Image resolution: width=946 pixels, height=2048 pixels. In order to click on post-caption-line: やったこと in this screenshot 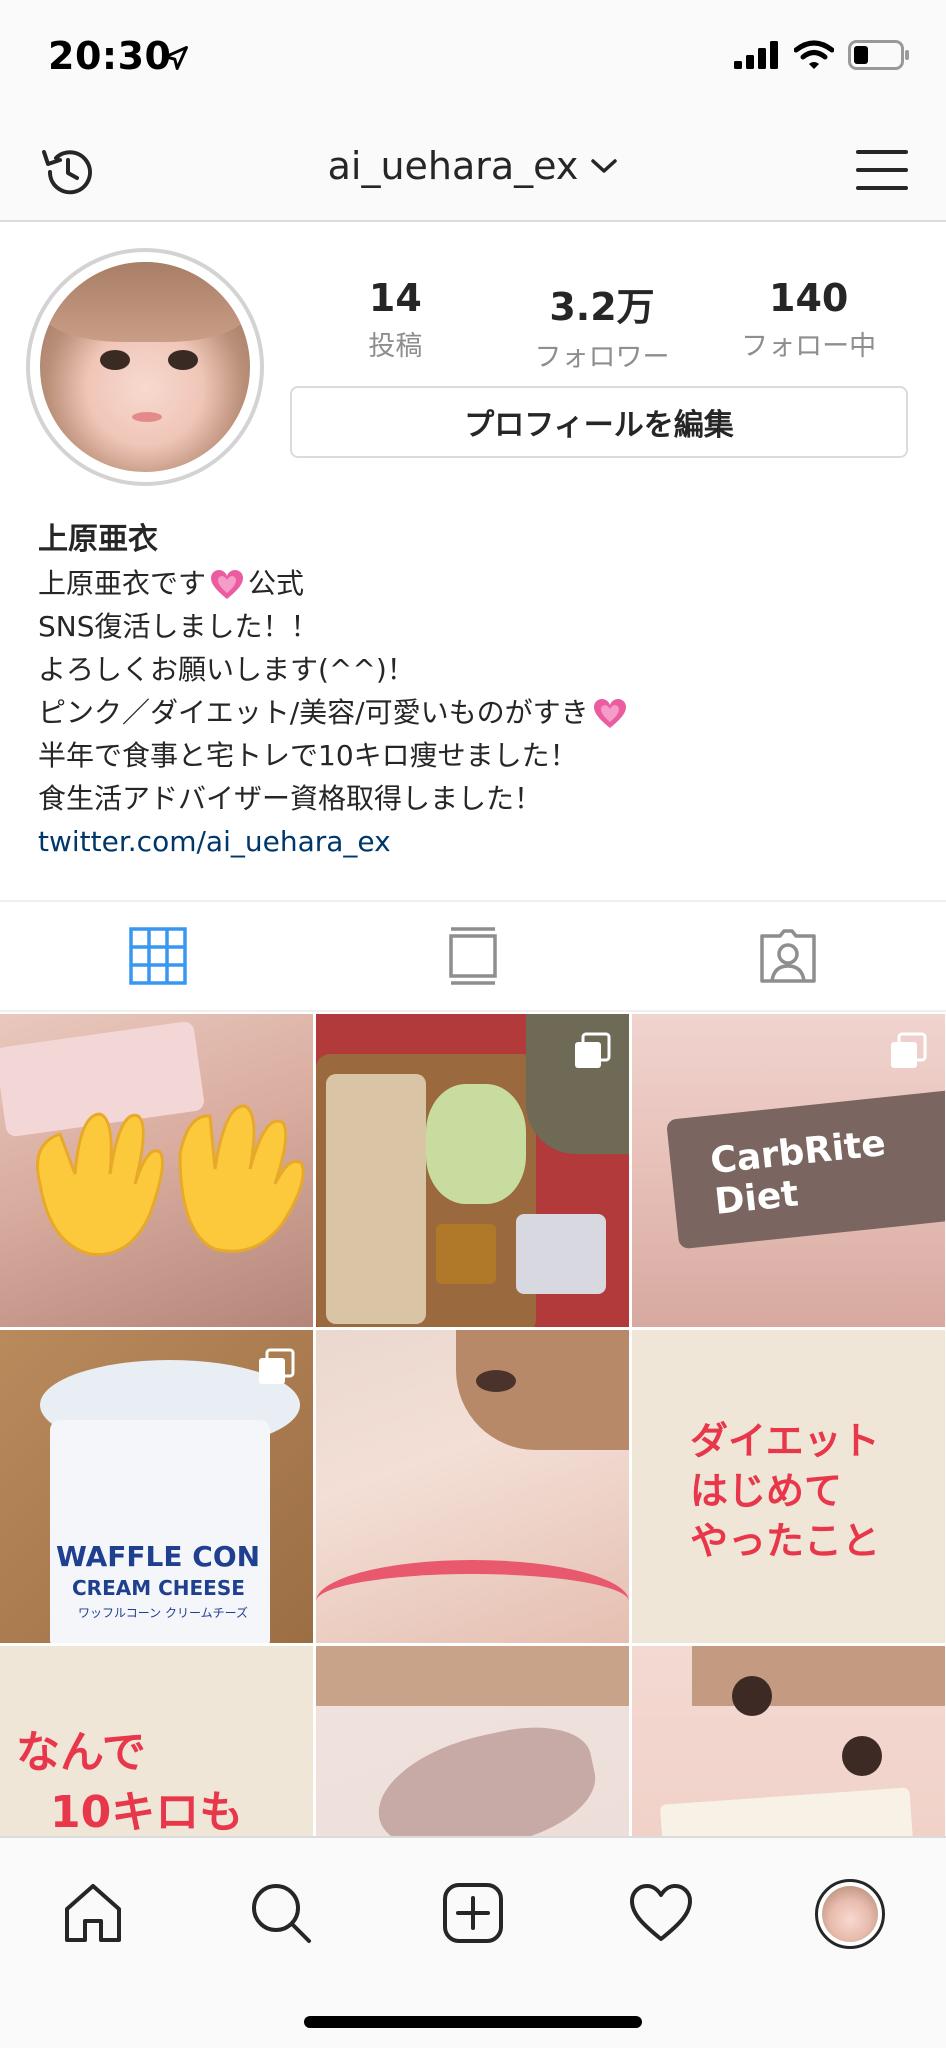, I will do `click(785, 1541)`.